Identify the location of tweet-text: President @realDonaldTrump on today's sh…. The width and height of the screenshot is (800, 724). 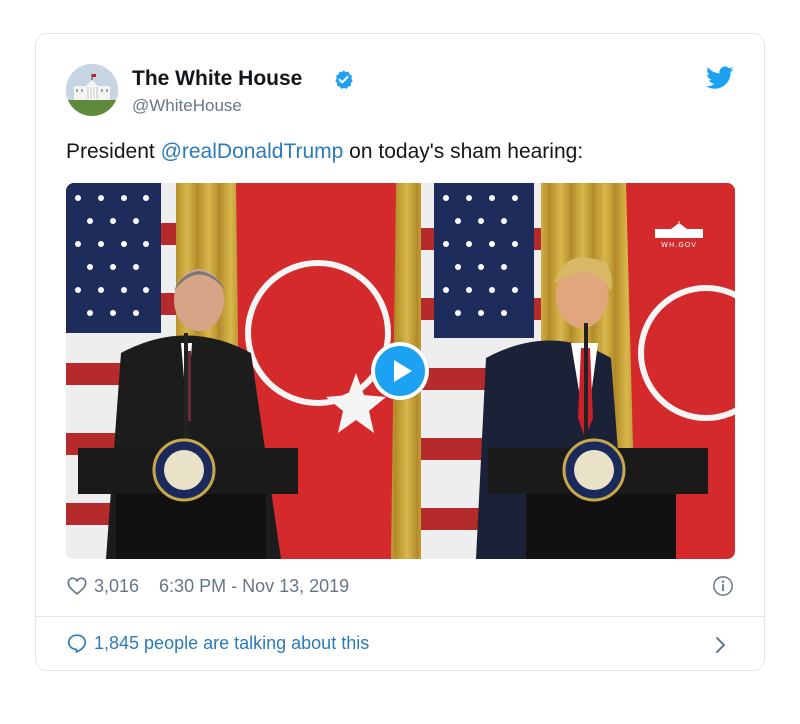
(324, 152).